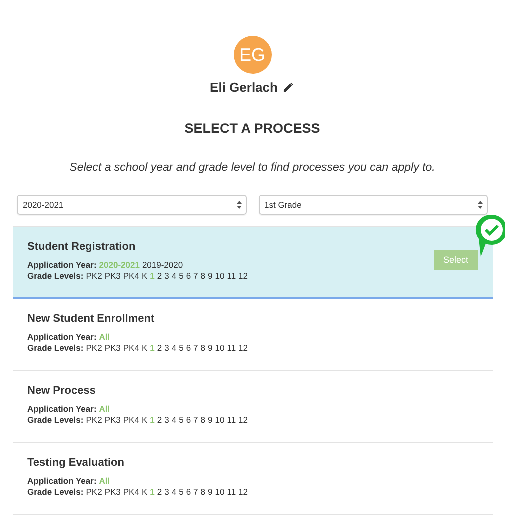  What do you see at coordinates (253, 55) in the screenshot?
I see `user-avatar: EG` at bounding box center [253, 55].